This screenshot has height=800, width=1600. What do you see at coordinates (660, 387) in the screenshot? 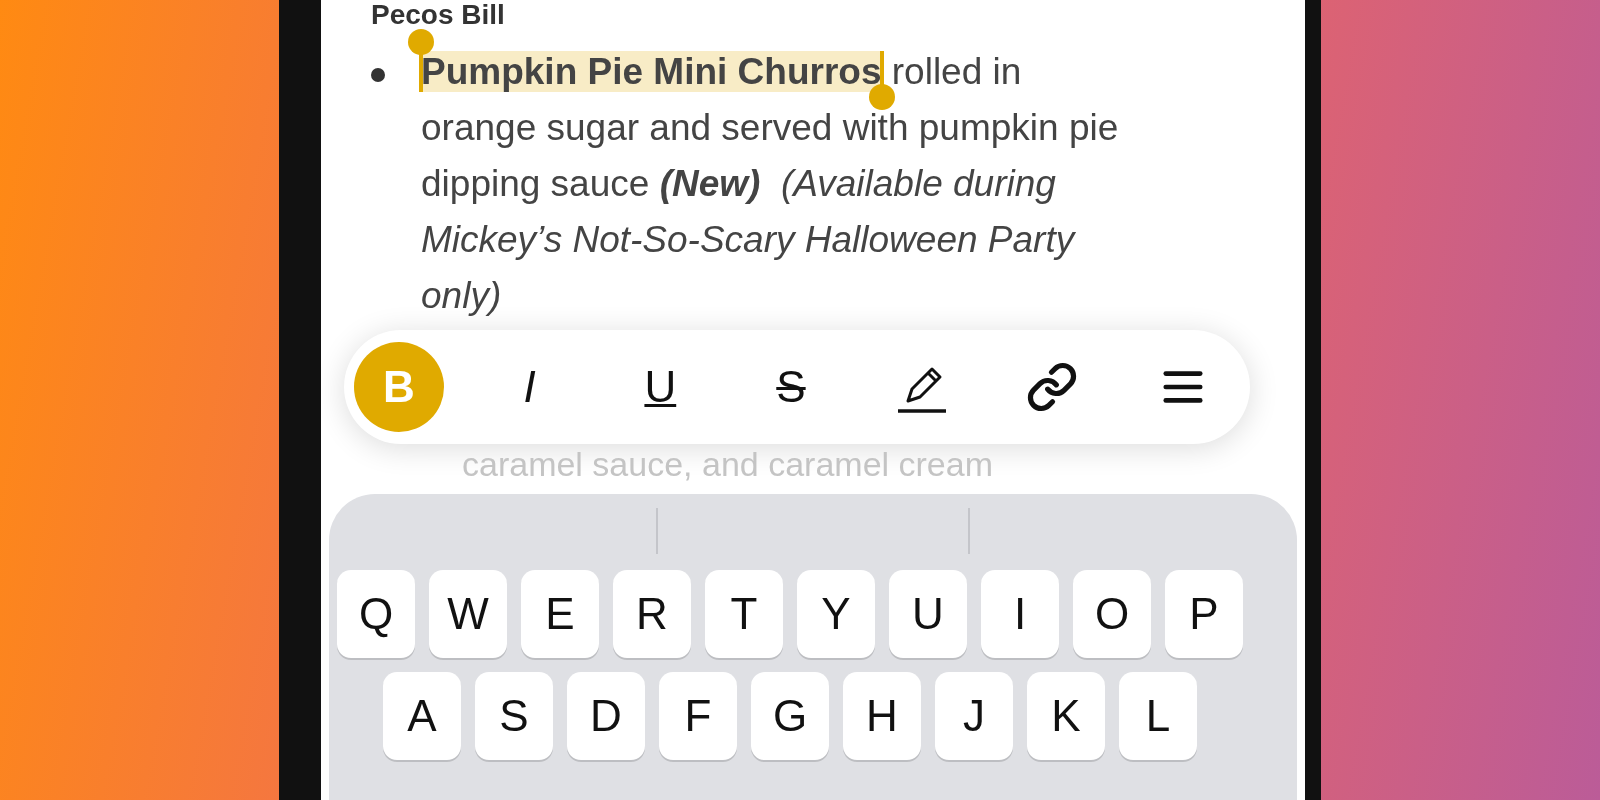
I see `underline-button: U` at bounding box center [660, 387].